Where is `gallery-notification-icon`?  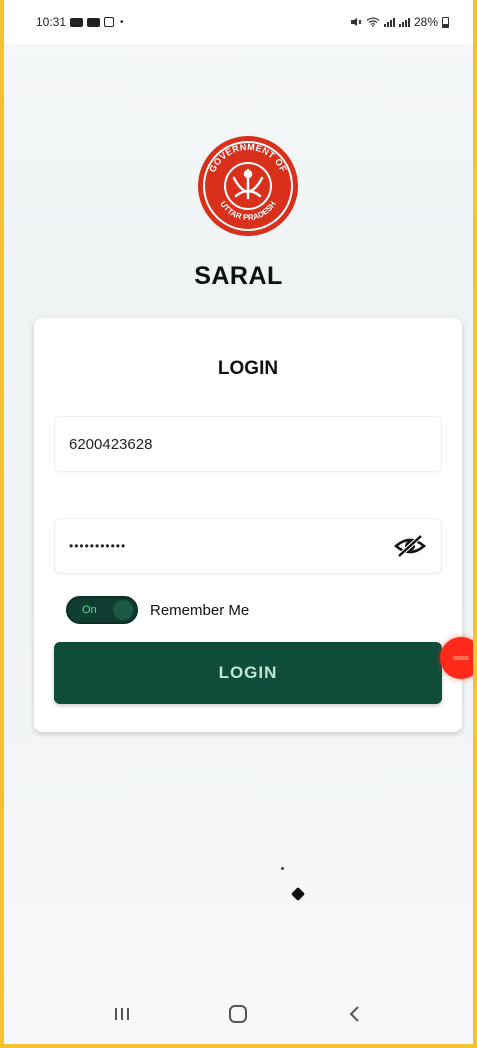 gallery-notification-icon is located at coordinates (109, 22).